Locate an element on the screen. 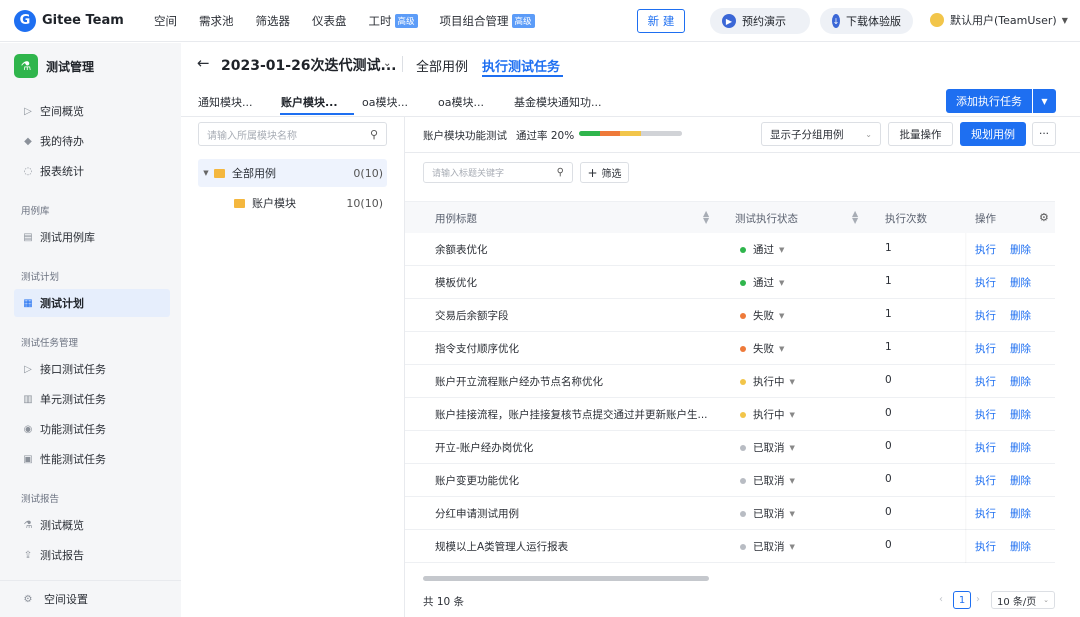 The width and height of the screenshot is (1080, 617). pager-next-icon: › is located at coordinates (978, 599).